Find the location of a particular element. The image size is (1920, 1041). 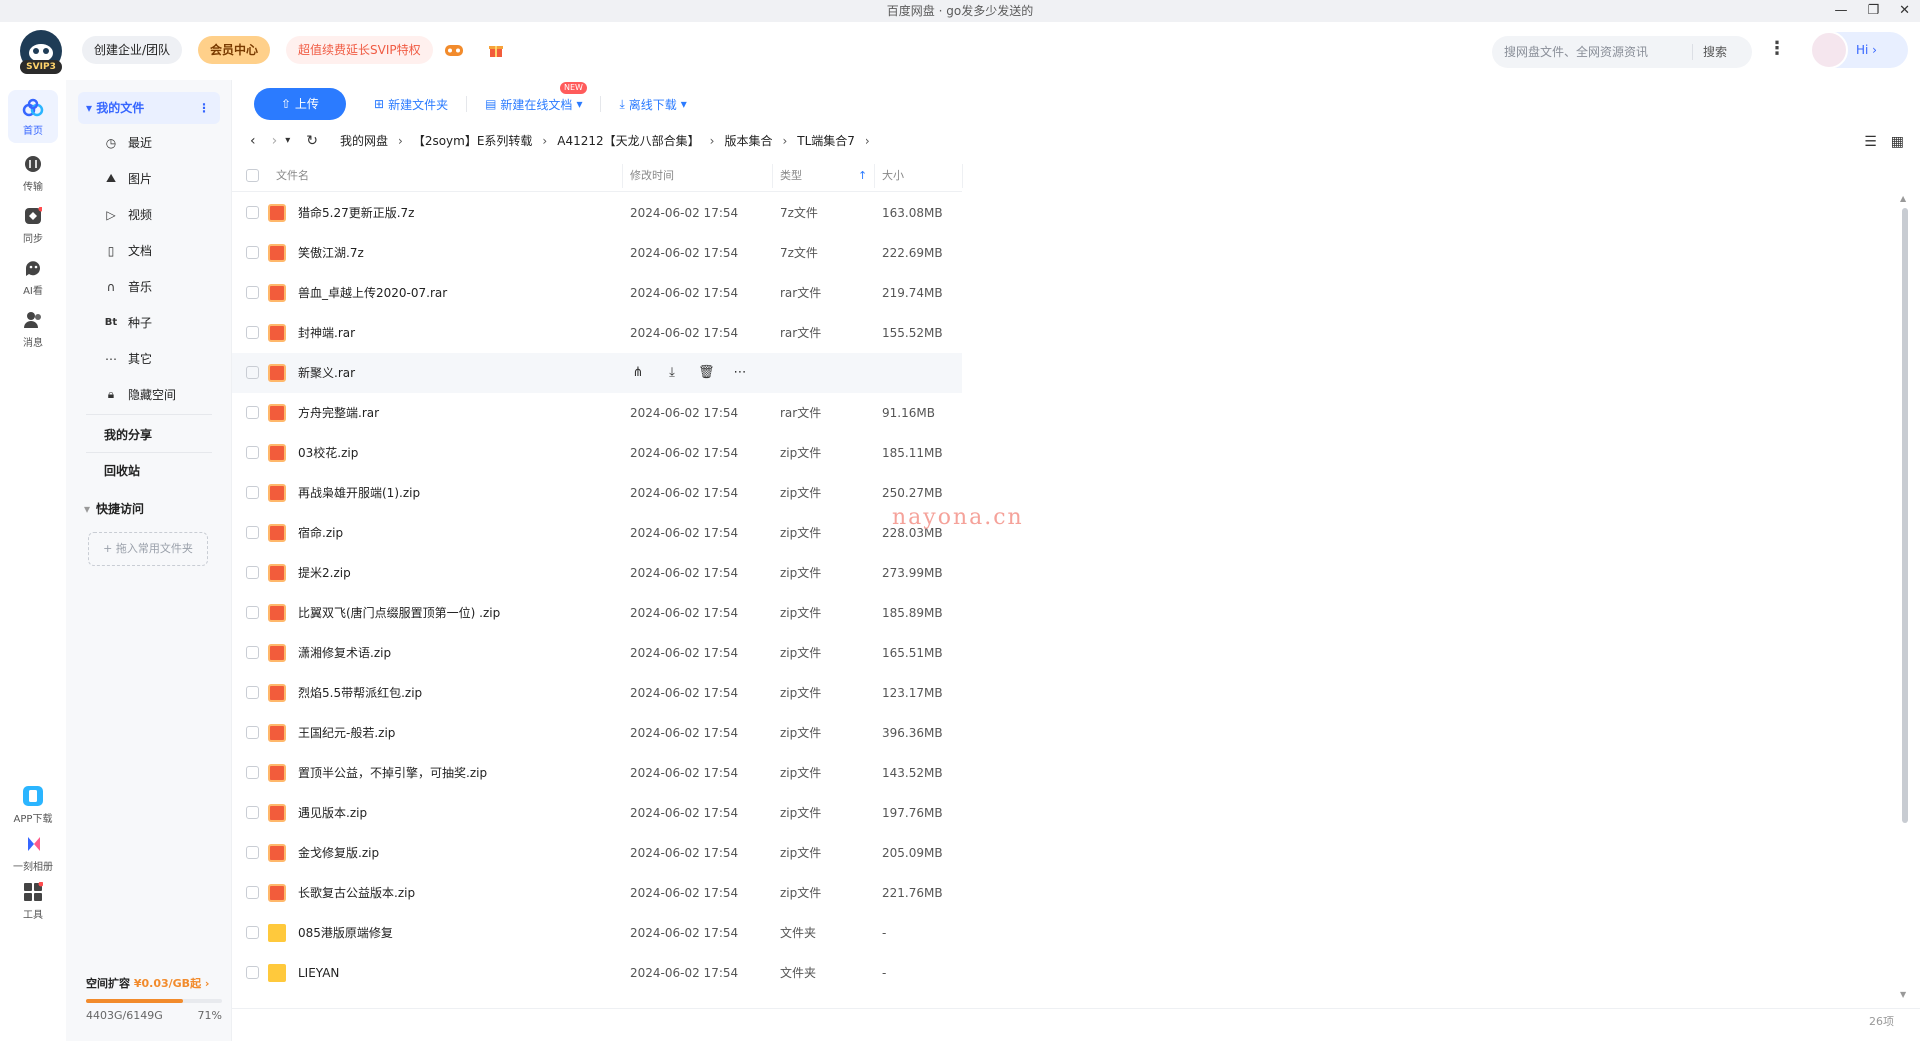

sidebar-recycle-bin: 回收站 is located at coordinates (122, 470).